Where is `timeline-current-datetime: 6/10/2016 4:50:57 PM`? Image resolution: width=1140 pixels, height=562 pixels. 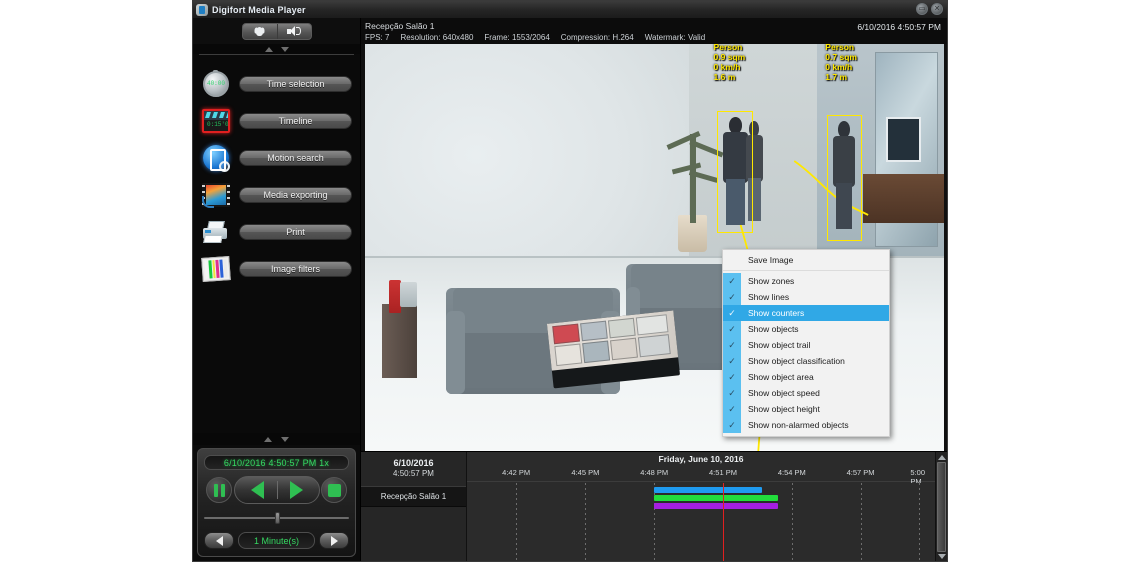 timeline-current-datetime: 6/10/2016 4:50:57 PM is located at coordinates (413, 467).